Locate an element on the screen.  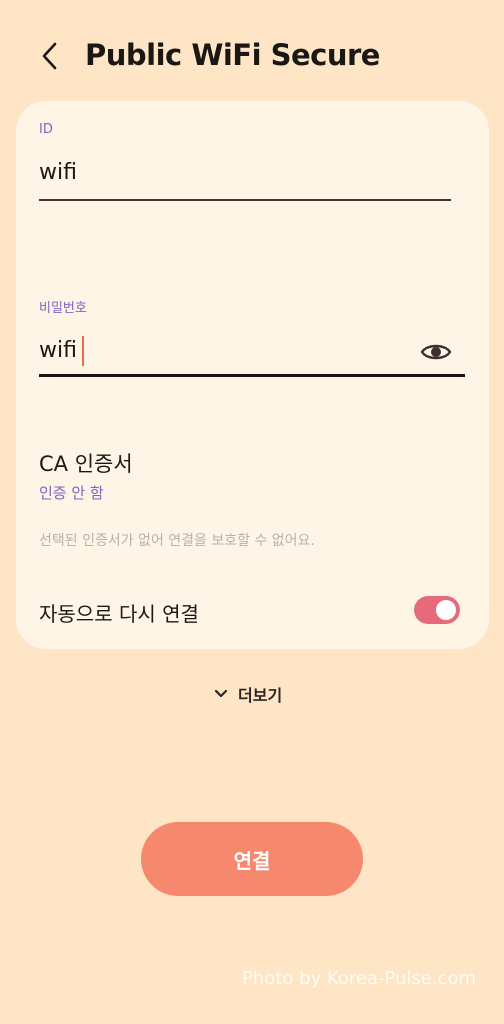
show-password-button is located at coordinates (436, 352).